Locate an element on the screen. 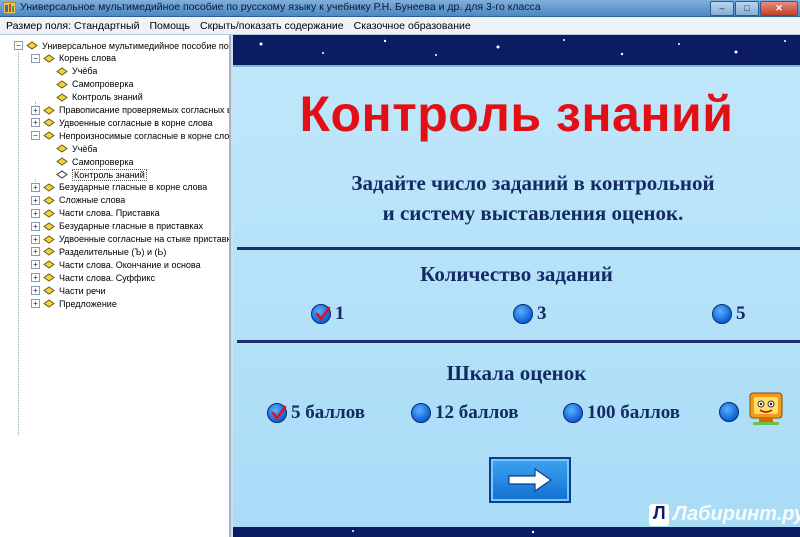  tree-item: + Правописание проверяемых согласных в is located at coordinates (131, 110).